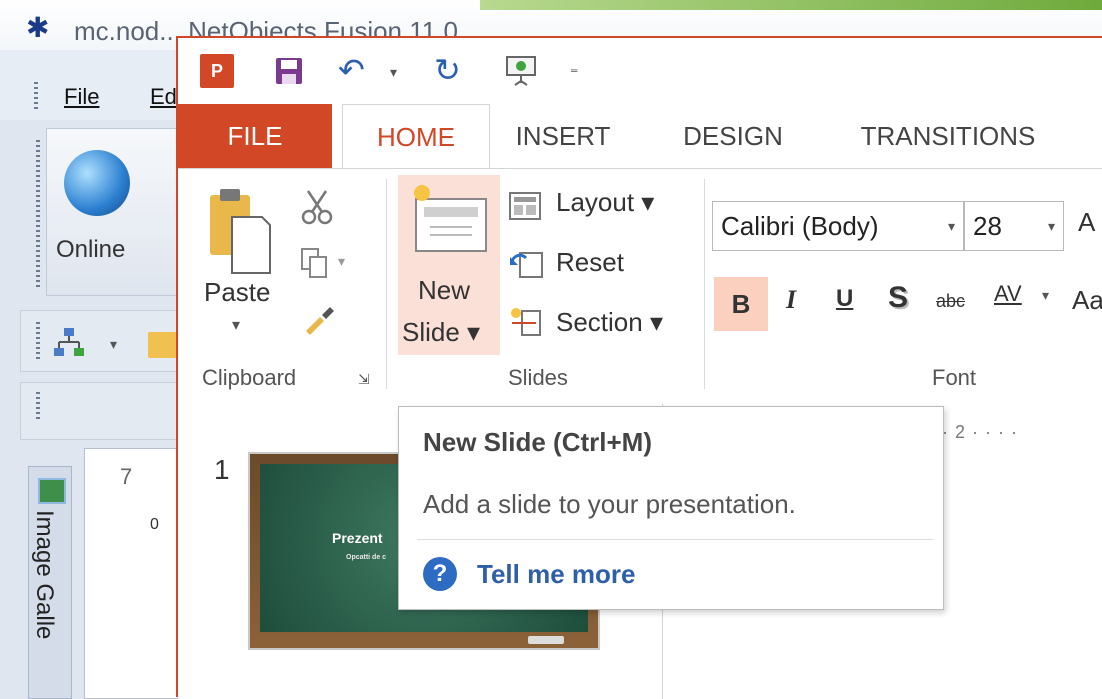  I want to click on thumbnail-subtitle: Opcatti de c, so click(366, 557).